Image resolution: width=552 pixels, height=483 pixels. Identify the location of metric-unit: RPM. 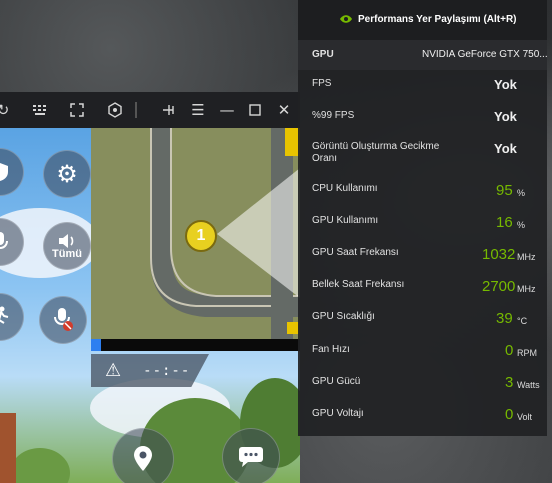
(527, 353).